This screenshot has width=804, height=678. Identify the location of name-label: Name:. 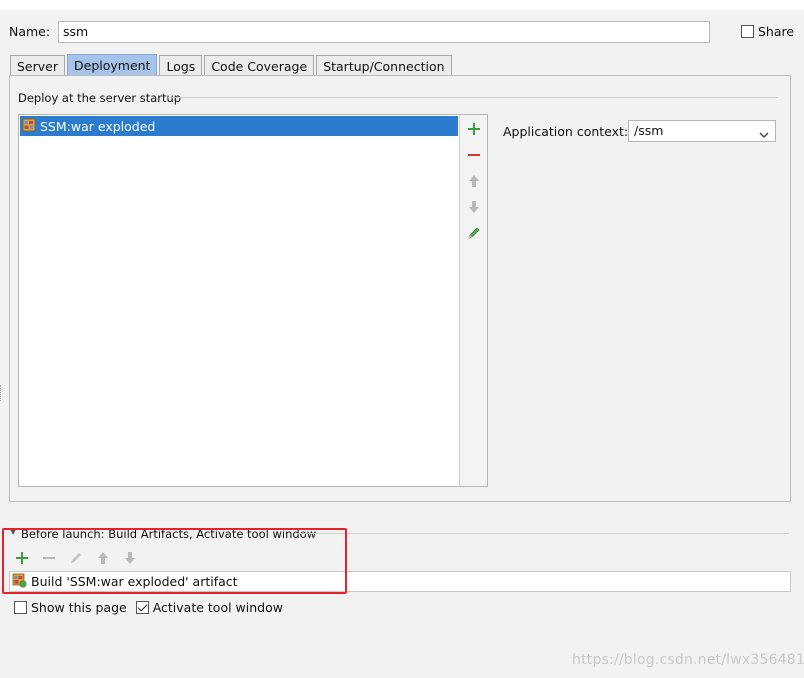
(30, 31).